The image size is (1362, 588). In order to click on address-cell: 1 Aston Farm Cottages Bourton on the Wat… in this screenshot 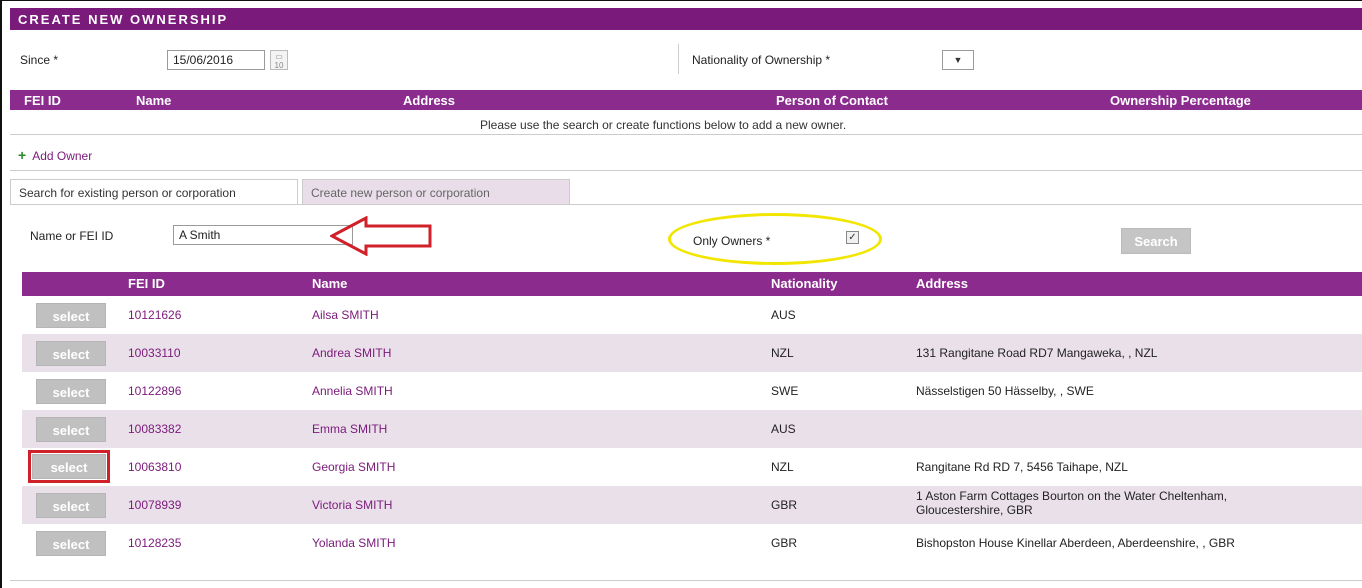, I will do `click(1071, 503)`.